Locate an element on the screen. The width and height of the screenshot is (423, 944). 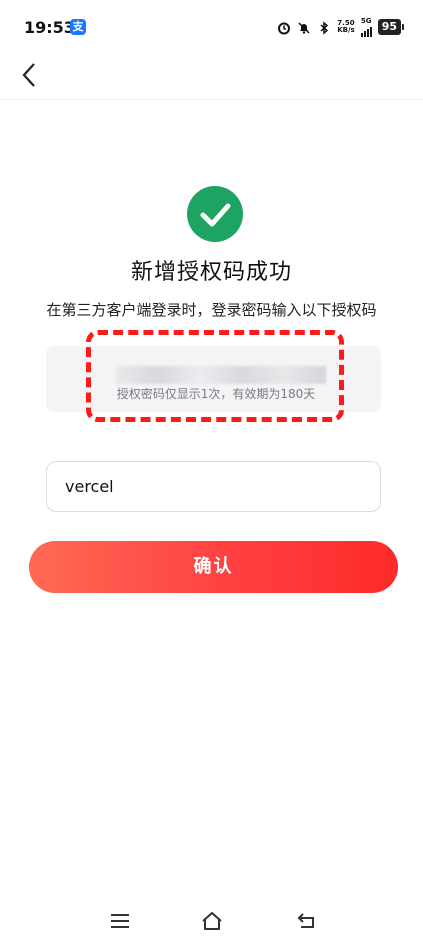
return-icon is located at coordinates (307, 921).